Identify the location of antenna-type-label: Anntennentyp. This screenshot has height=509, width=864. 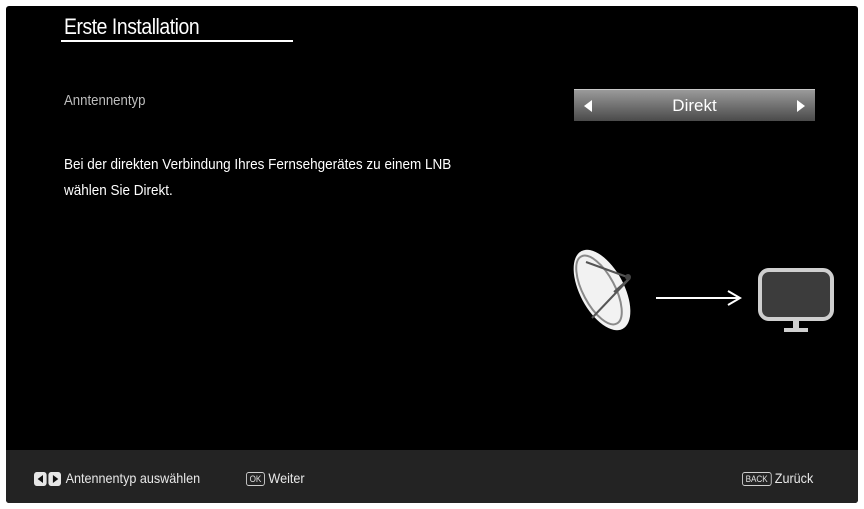
(105, 100).